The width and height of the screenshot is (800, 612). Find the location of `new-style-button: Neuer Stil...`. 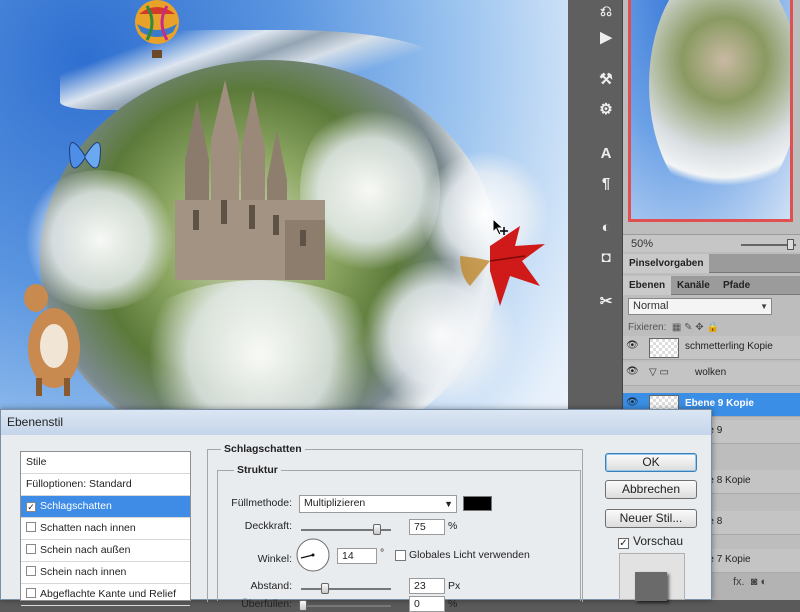

new-style-button: Neuer Stil... is located at coordinates (651, 518).